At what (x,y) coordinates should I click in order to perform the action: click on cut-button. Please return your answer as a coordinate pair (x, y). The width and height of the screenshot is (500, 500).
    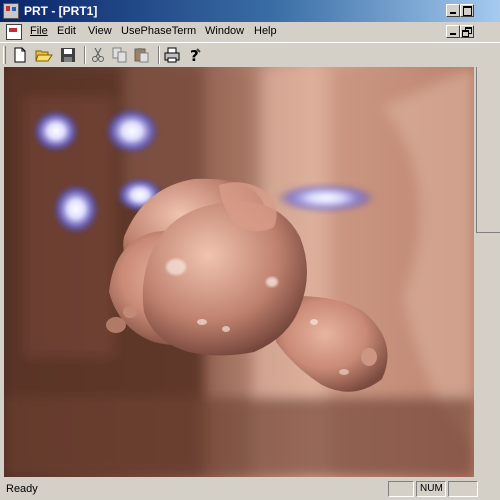
    Looking at the image, I should click on (98, 55).